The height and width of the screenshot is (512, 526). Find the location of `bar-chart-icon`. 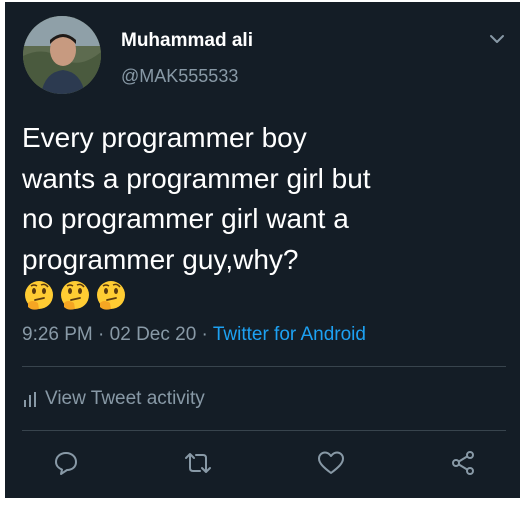

bar-chart-icon is located at coordinates (30, 399).